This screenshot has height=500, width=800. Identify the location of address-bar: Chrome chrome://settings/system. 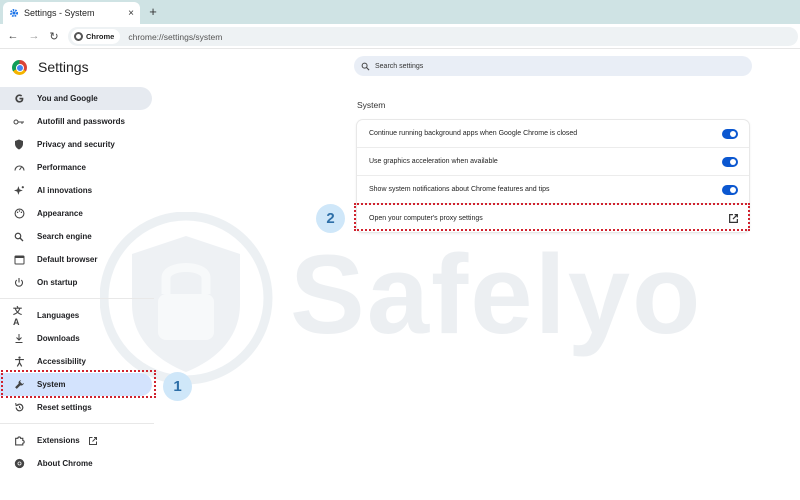
(433, 36).